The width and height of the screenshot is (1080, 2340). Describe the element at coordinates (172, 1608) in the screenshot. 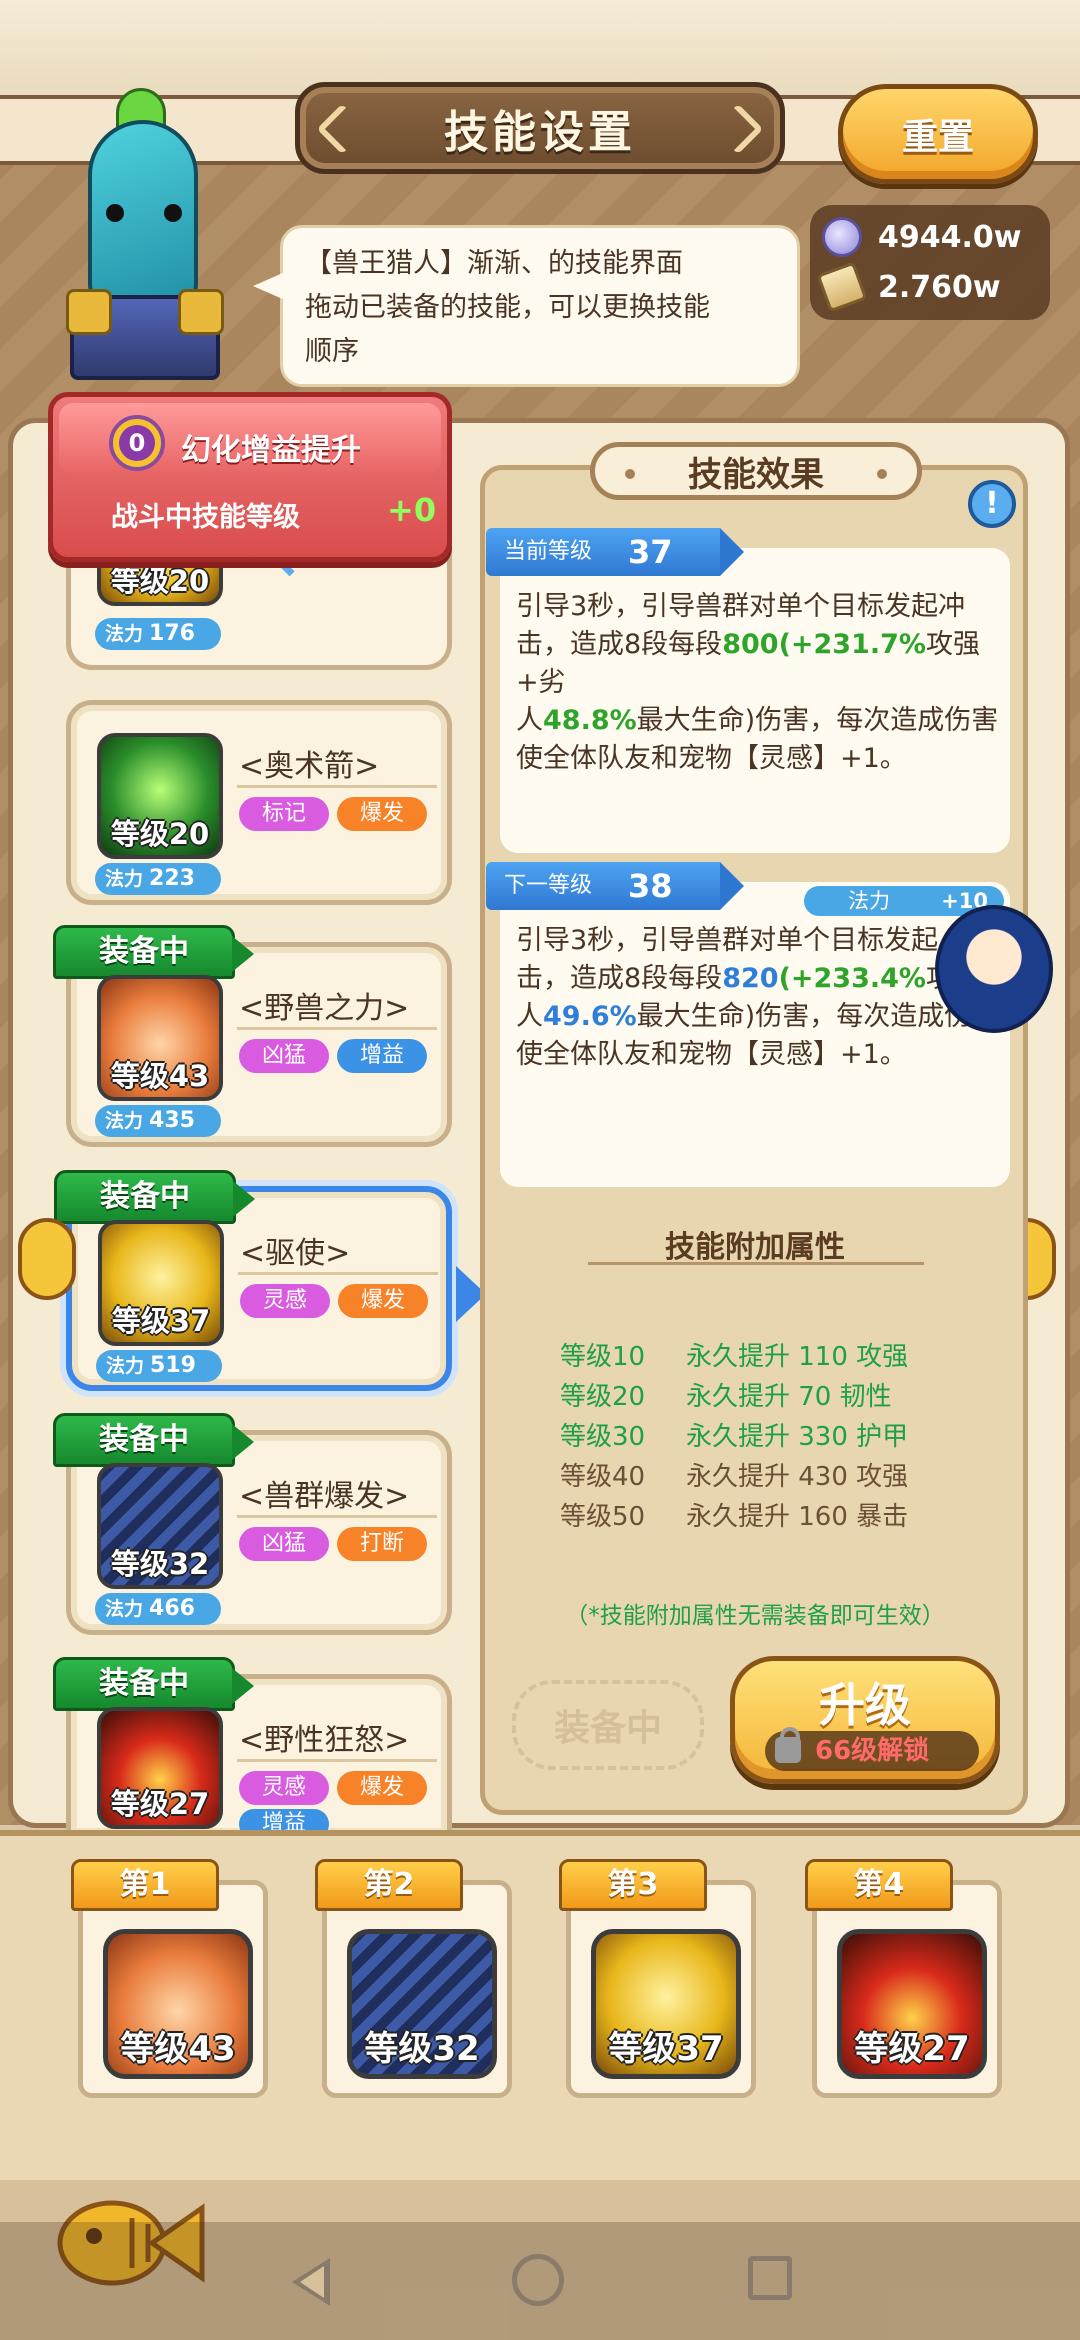

I see `mana-value: 466` at that location.